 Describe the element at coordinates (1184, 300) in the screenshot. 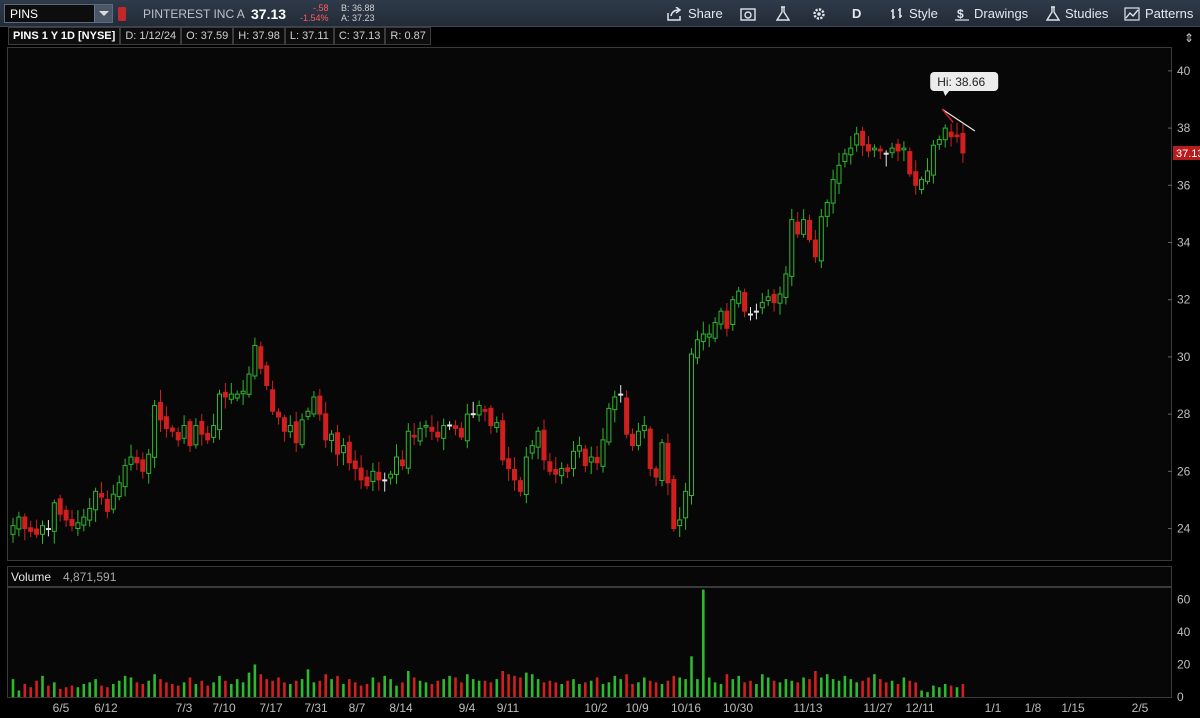

I see `price-tick-label: 32` at that location.